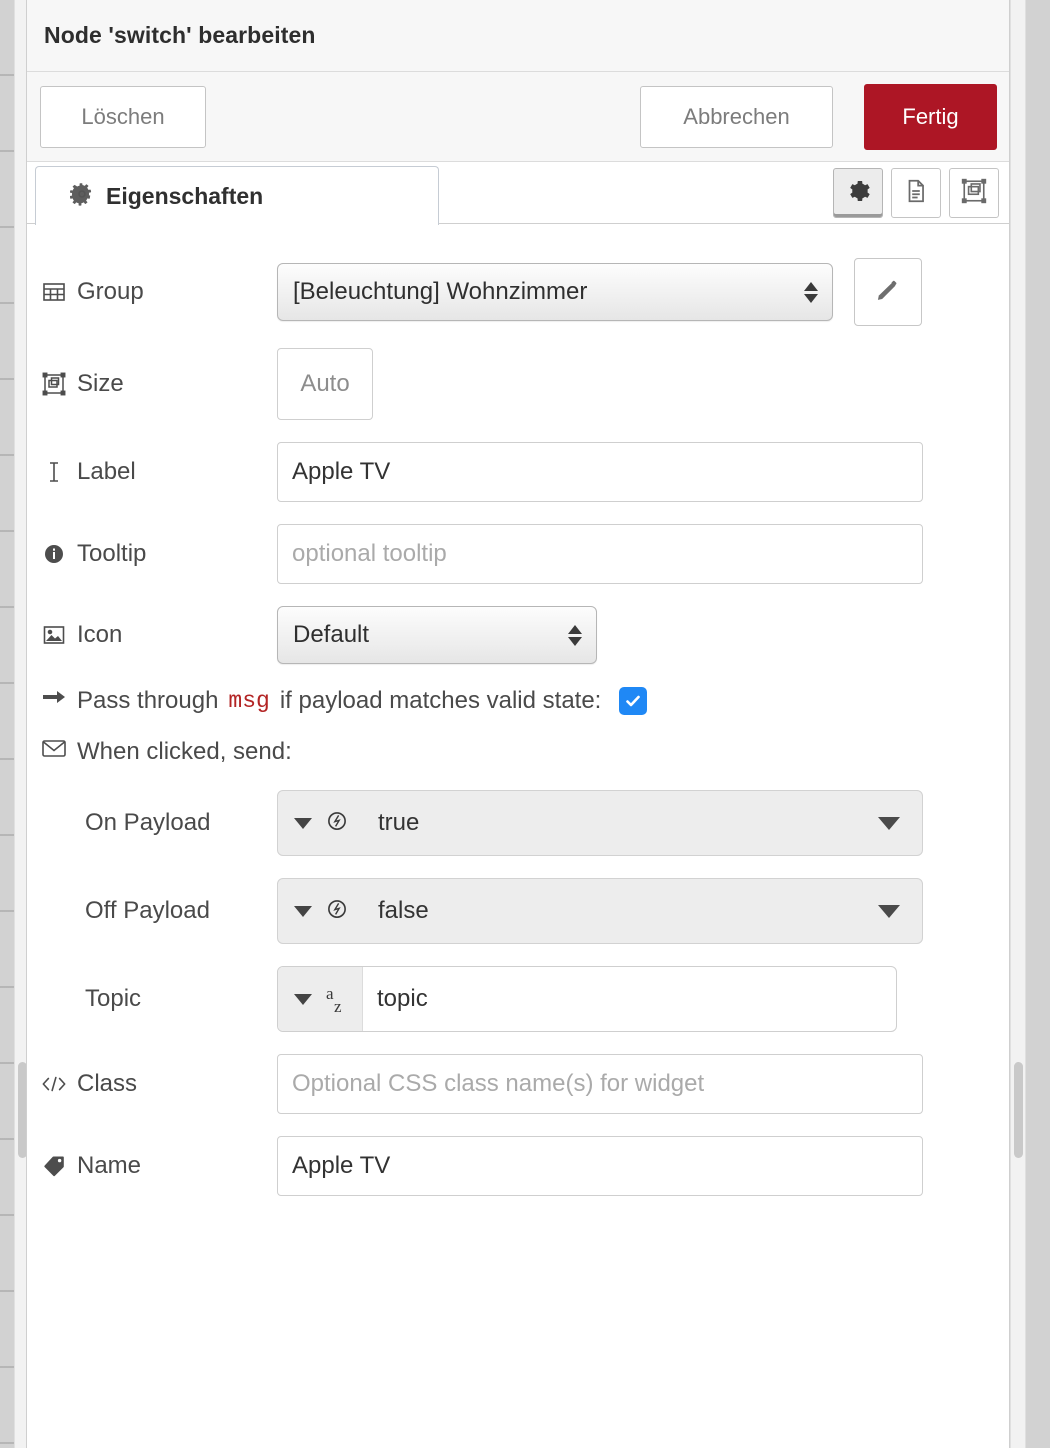 This screenshot has width=1050, height=1448. What do you see at coordinates (440, 291) in the screenshot?
I see `group-select-value: [Beleuchtung] Wohnzimmer` at bounding box center [440, 291].